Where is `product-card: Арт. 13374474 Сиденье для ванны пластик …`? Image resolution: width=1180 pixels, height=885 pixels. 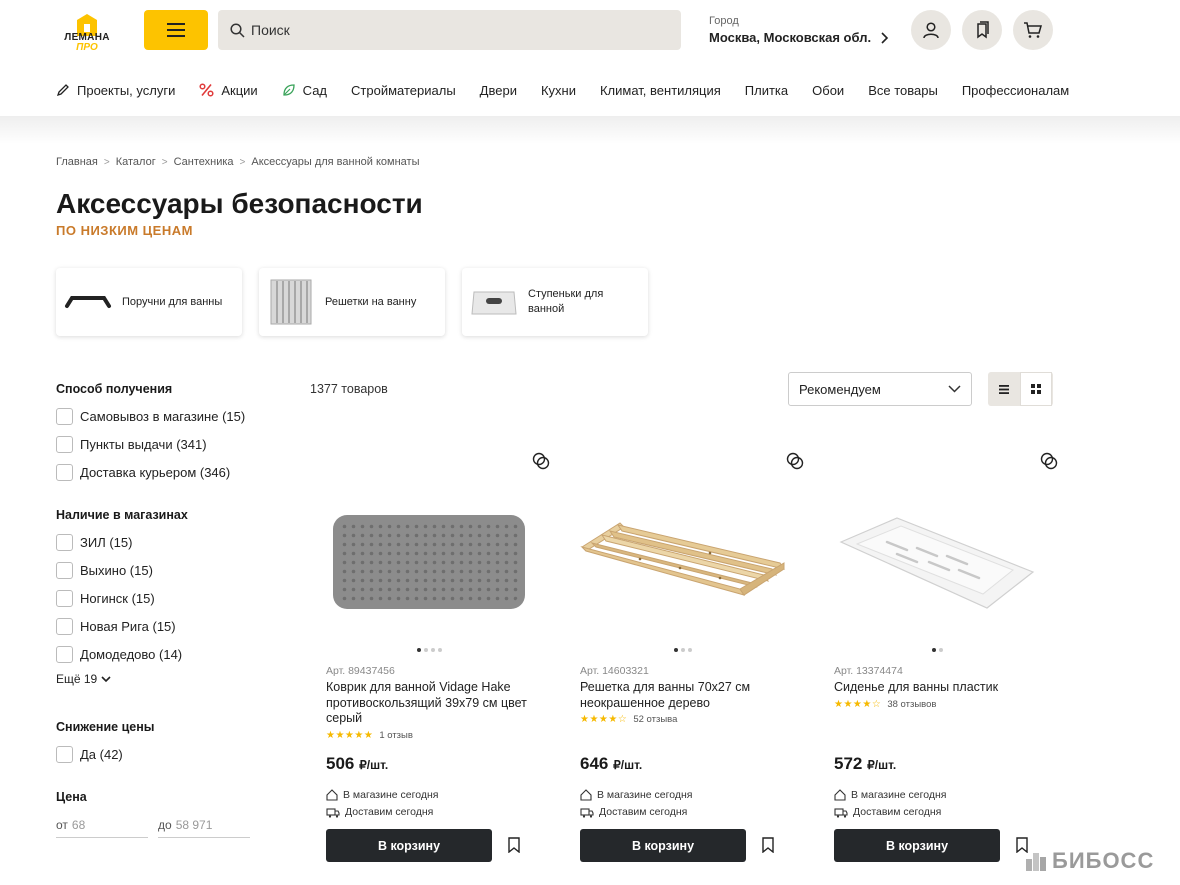
product-card: Арт. 13374474 Сиденье для ванны пластик … is located at coordinates (954, 660).